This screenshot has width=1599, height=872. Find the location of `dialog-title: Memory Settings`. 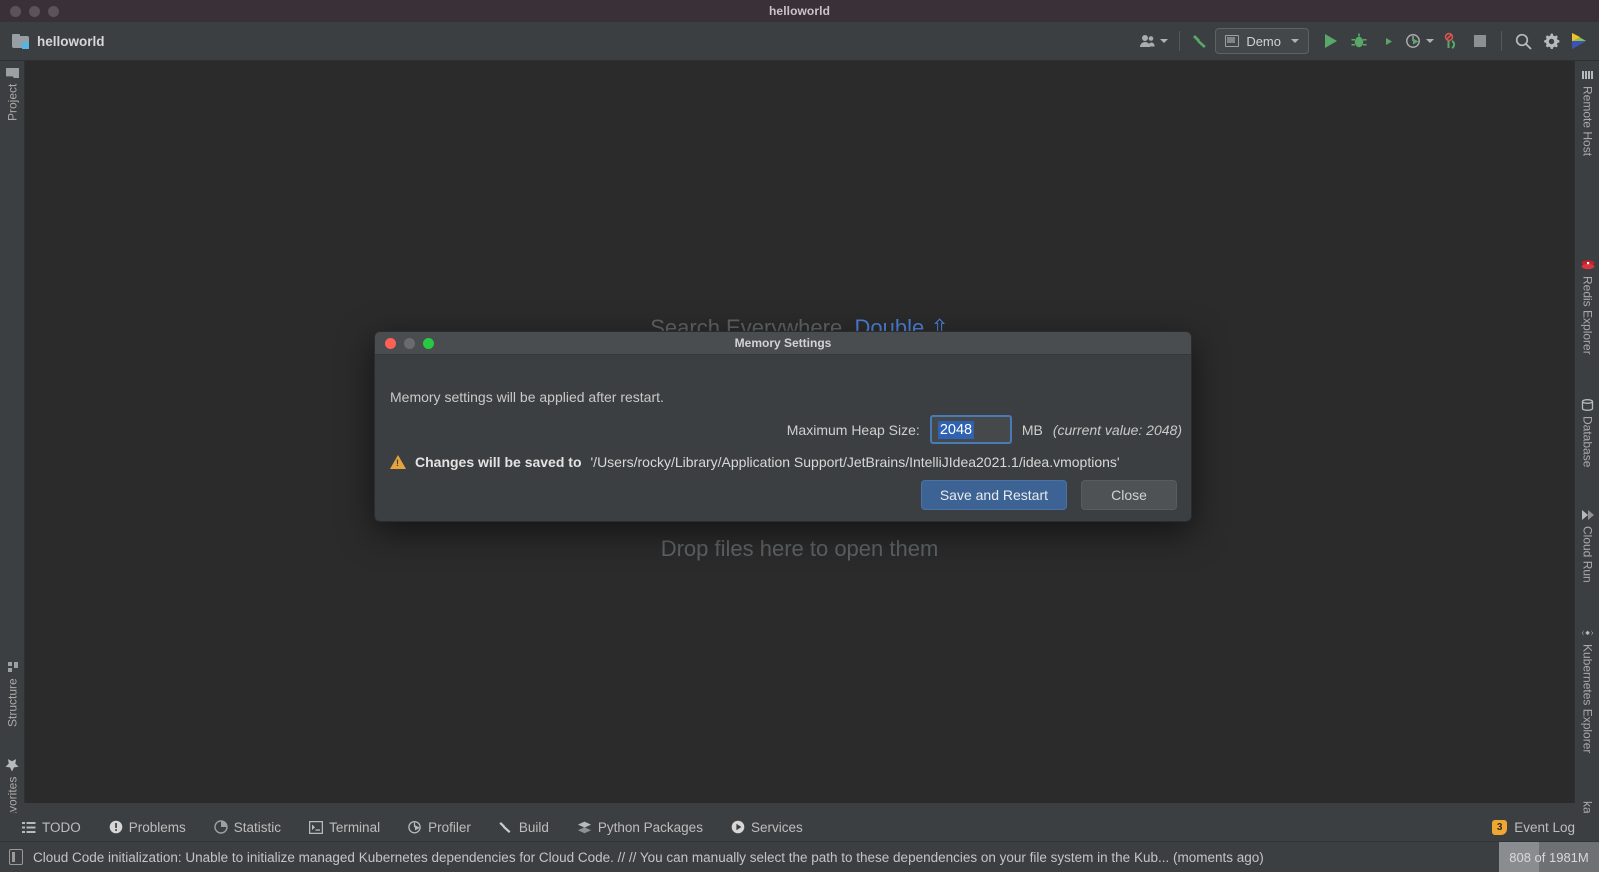

dialog-title: Memory Settings is located at coordinates (783, 343).